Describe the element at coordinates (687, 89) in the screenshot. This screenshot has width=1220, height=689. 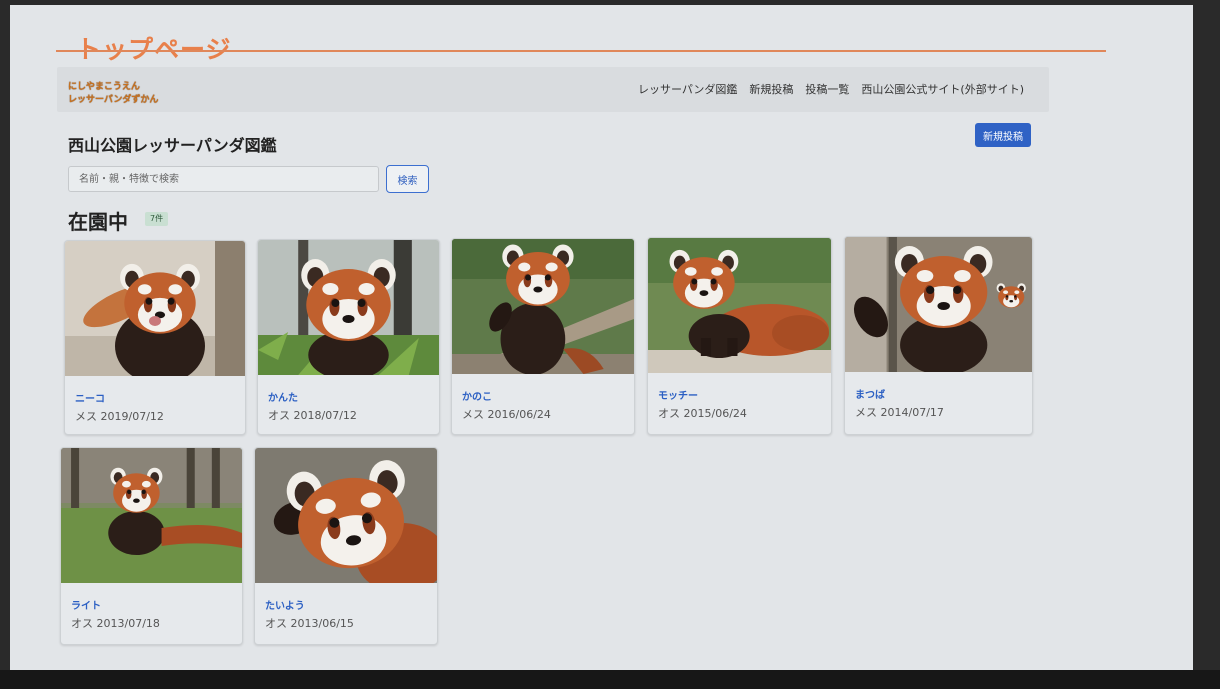
I see `nav-link-zukan: レッサーパンダ図鑑` at that location.